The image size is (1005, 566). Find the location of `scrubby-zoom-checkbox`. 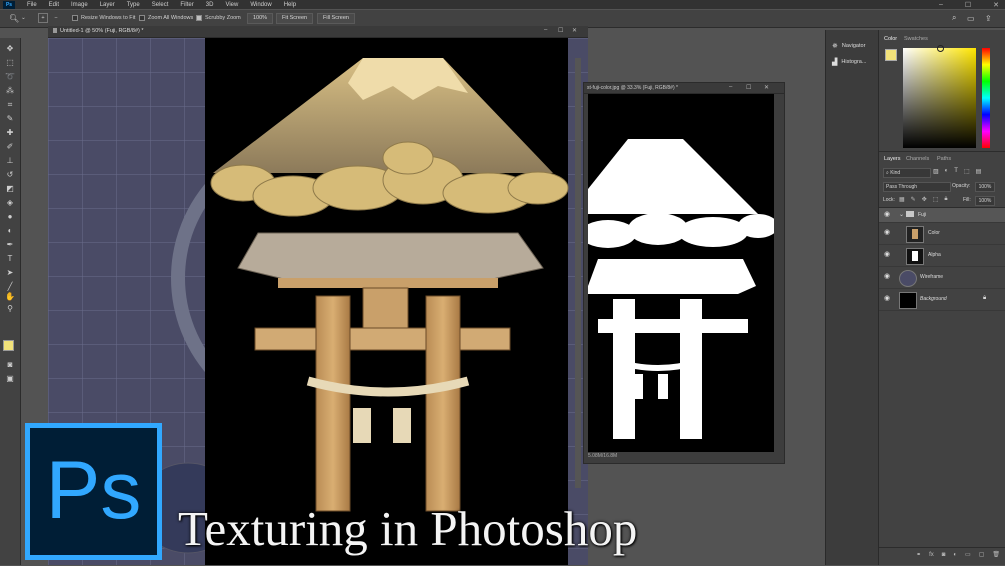

scrubby-zoom-checkbox is located at coordinates (199, 18).